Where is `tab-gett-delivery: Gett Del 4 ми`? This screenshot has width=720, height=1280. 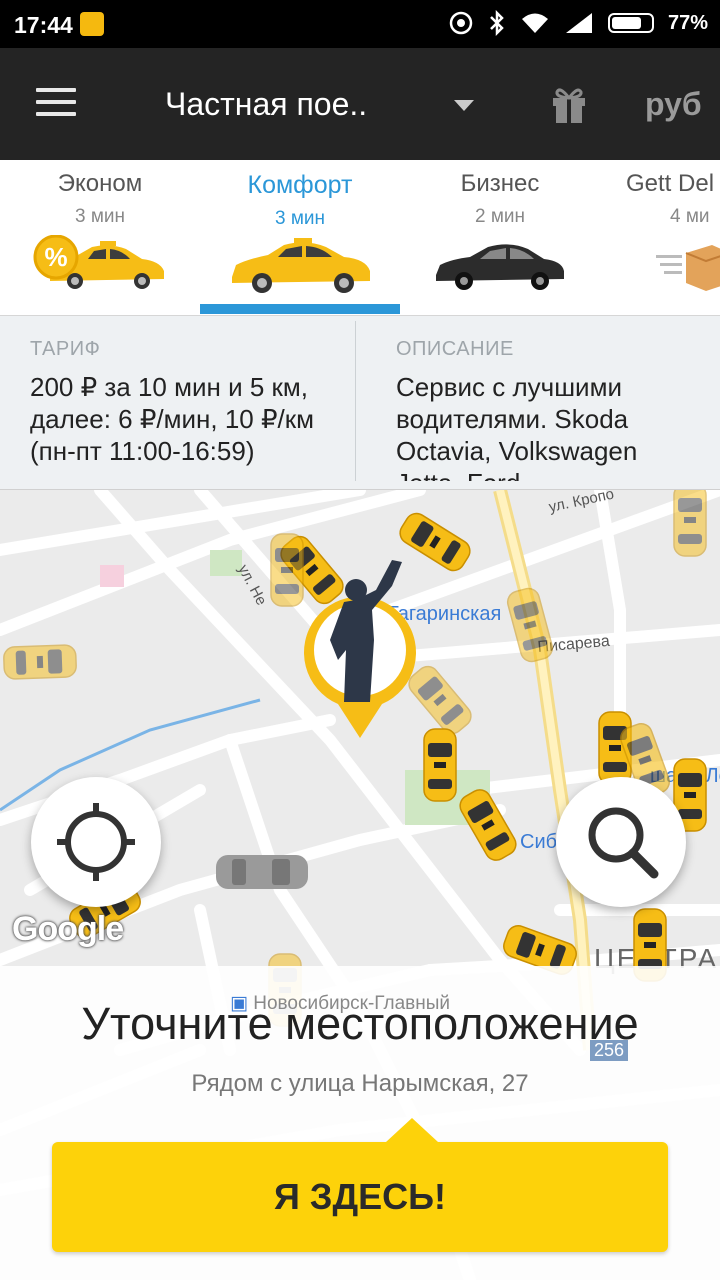 tab-gett-delivery: Gett Del 4 ми is located at coordinates (660, 237).